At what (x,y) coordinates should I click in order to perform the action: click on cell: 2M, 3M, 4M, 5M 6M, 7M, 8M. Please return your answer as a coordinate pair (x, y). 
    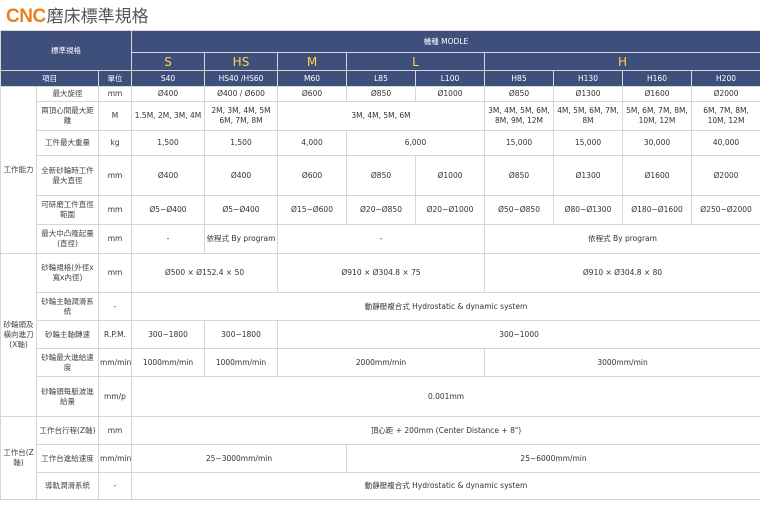
    Looking at the image, I should click on (241, 116).